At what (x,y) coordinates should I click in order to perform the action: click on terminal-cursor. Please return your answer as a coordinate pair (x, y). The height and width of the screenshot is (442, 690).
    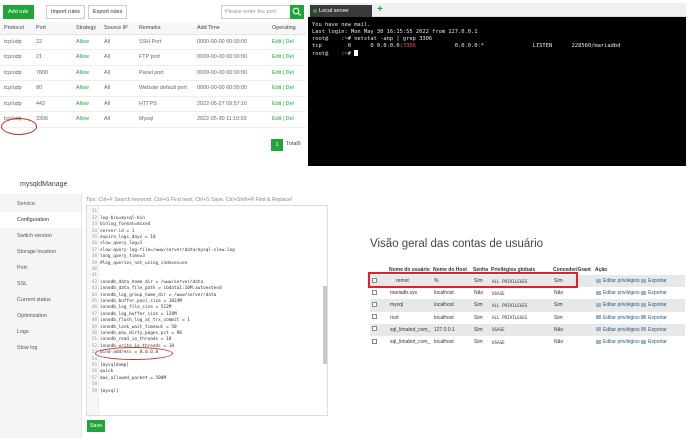
    Looking at the image, I should click on (356, 53).